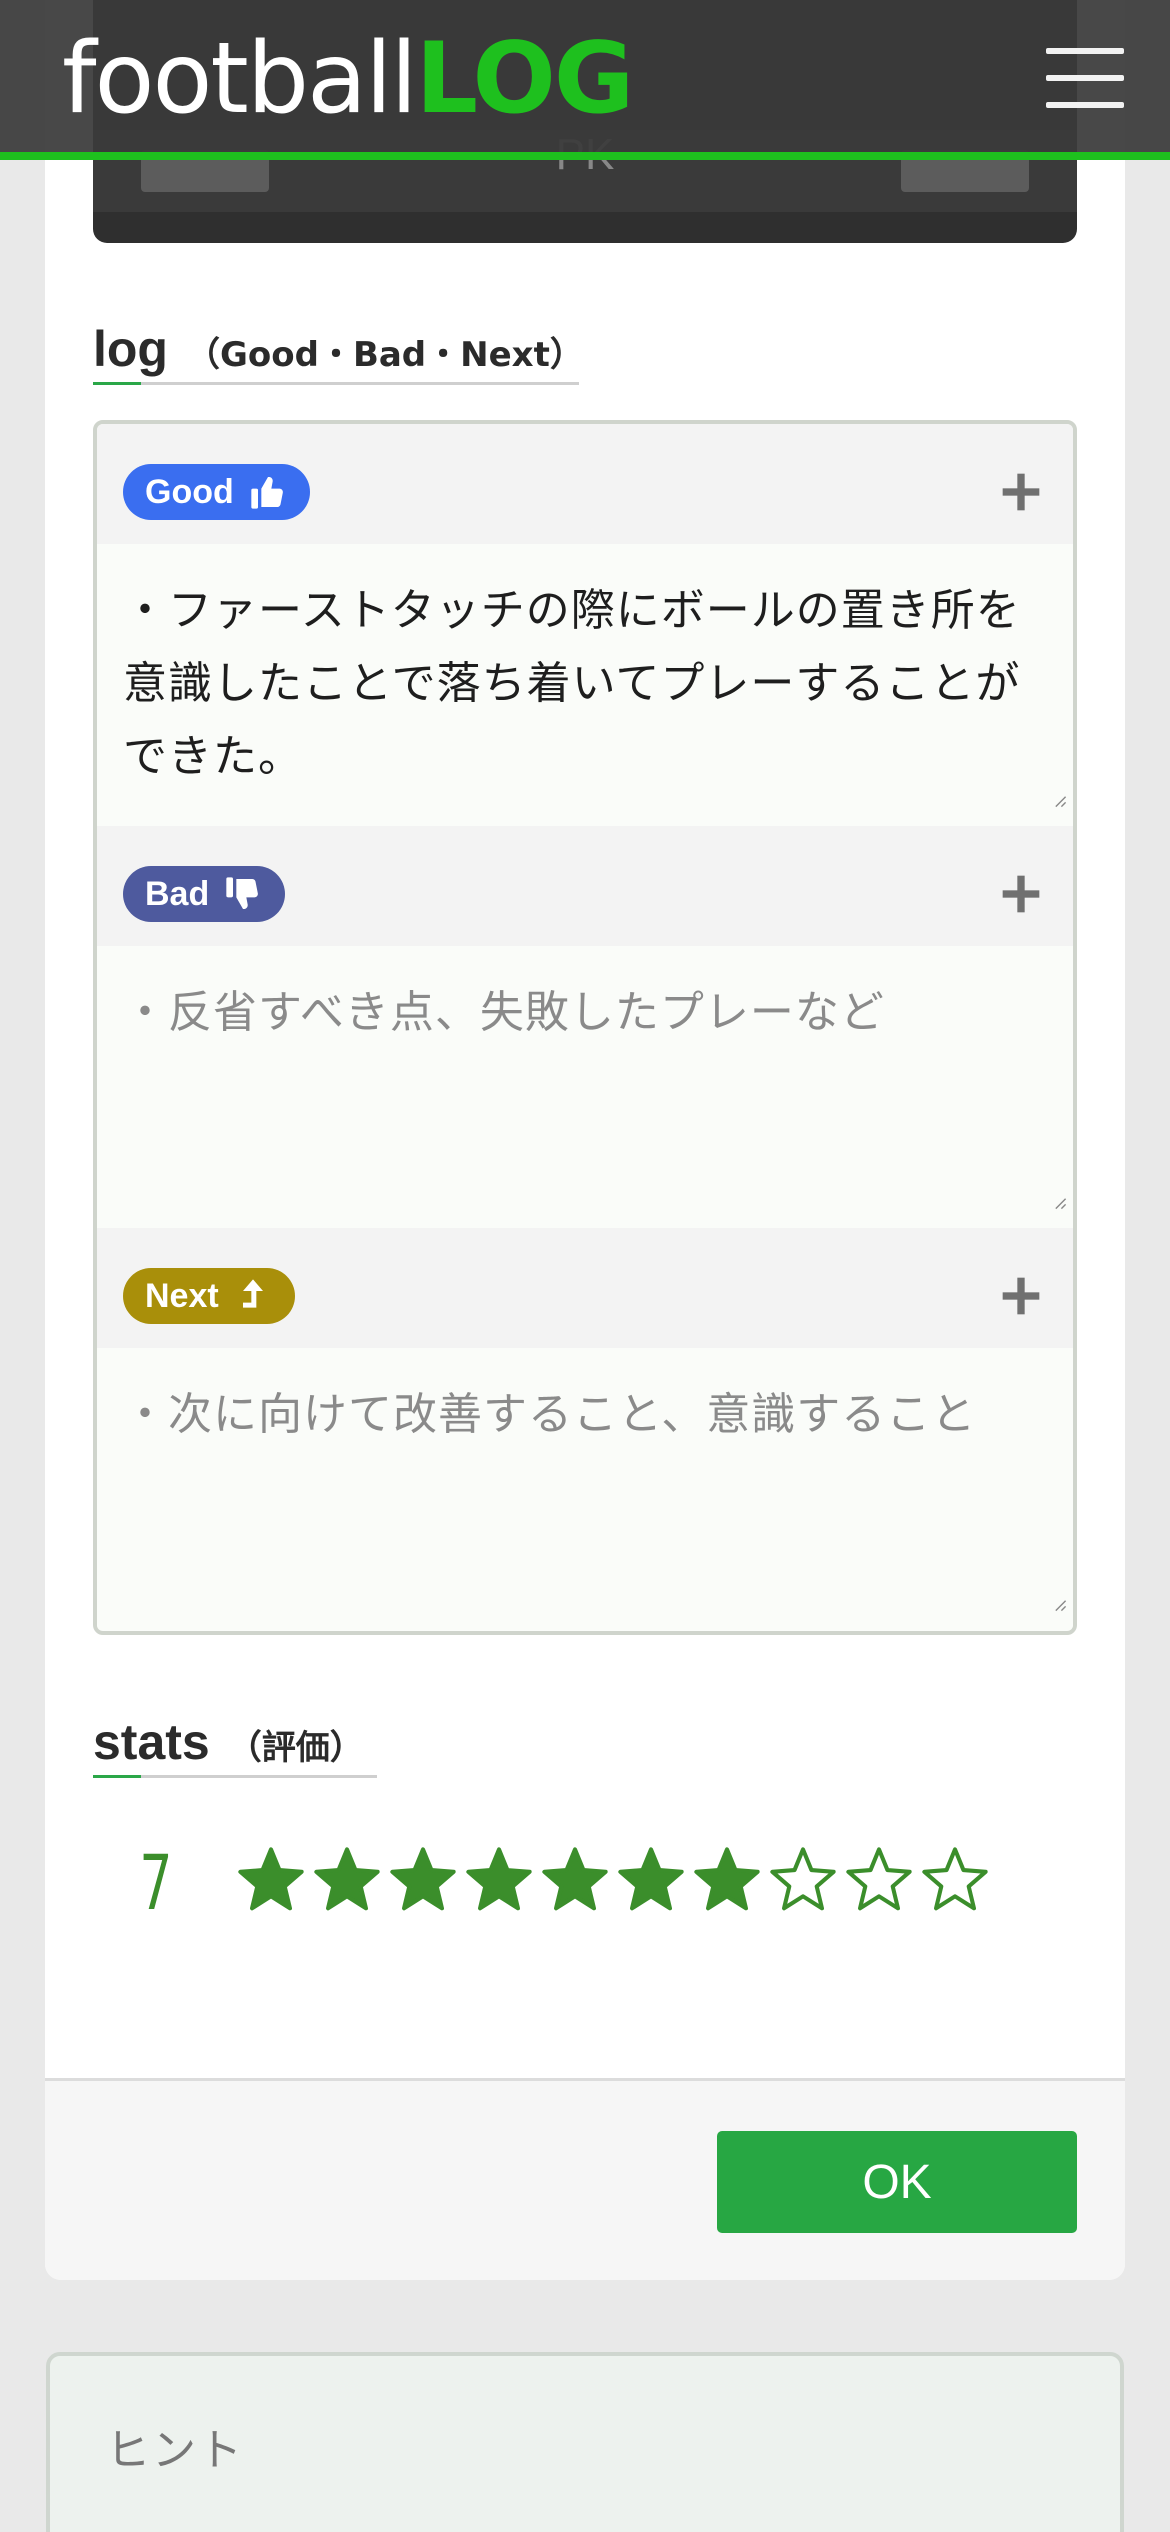 This screenshot has width=1170, height=2532. I want to click on stats-heading-subtitle: （評価）, so click(295, 1748).